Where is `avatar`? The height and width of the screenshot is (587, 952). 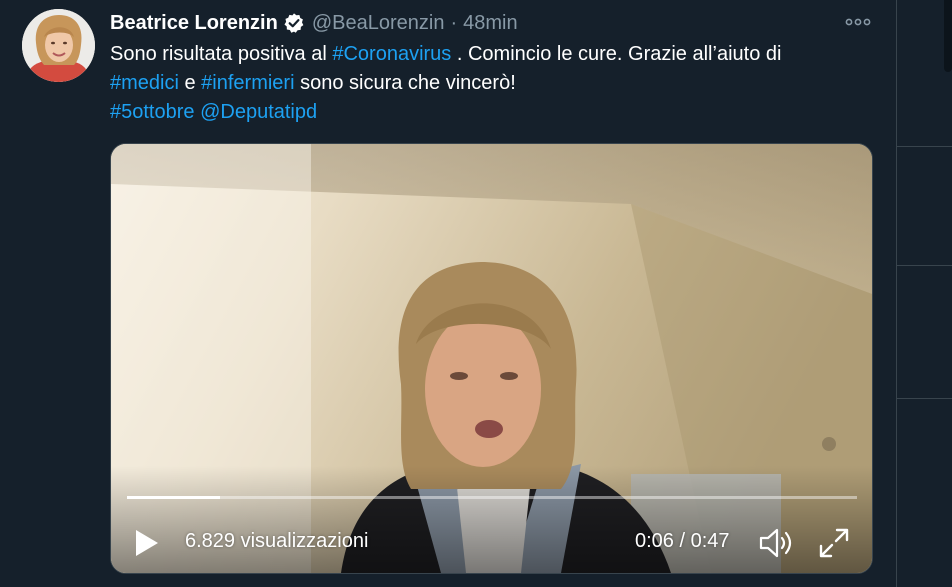 avatar is located at coordinates (58, 45).